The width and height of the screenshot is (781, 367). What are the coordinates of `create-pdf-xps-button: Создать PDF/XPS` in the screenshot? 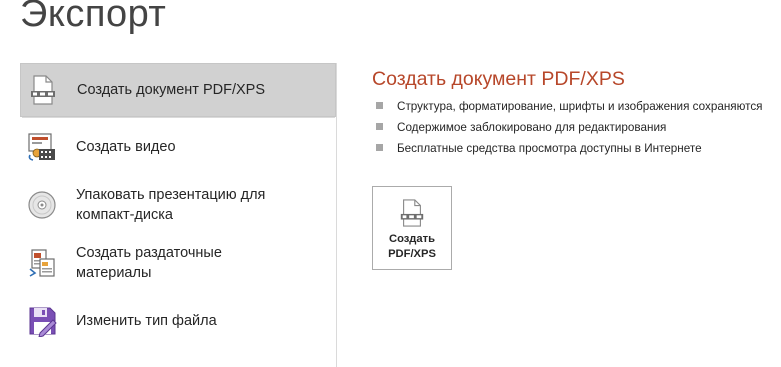 It's located at (412, 228).